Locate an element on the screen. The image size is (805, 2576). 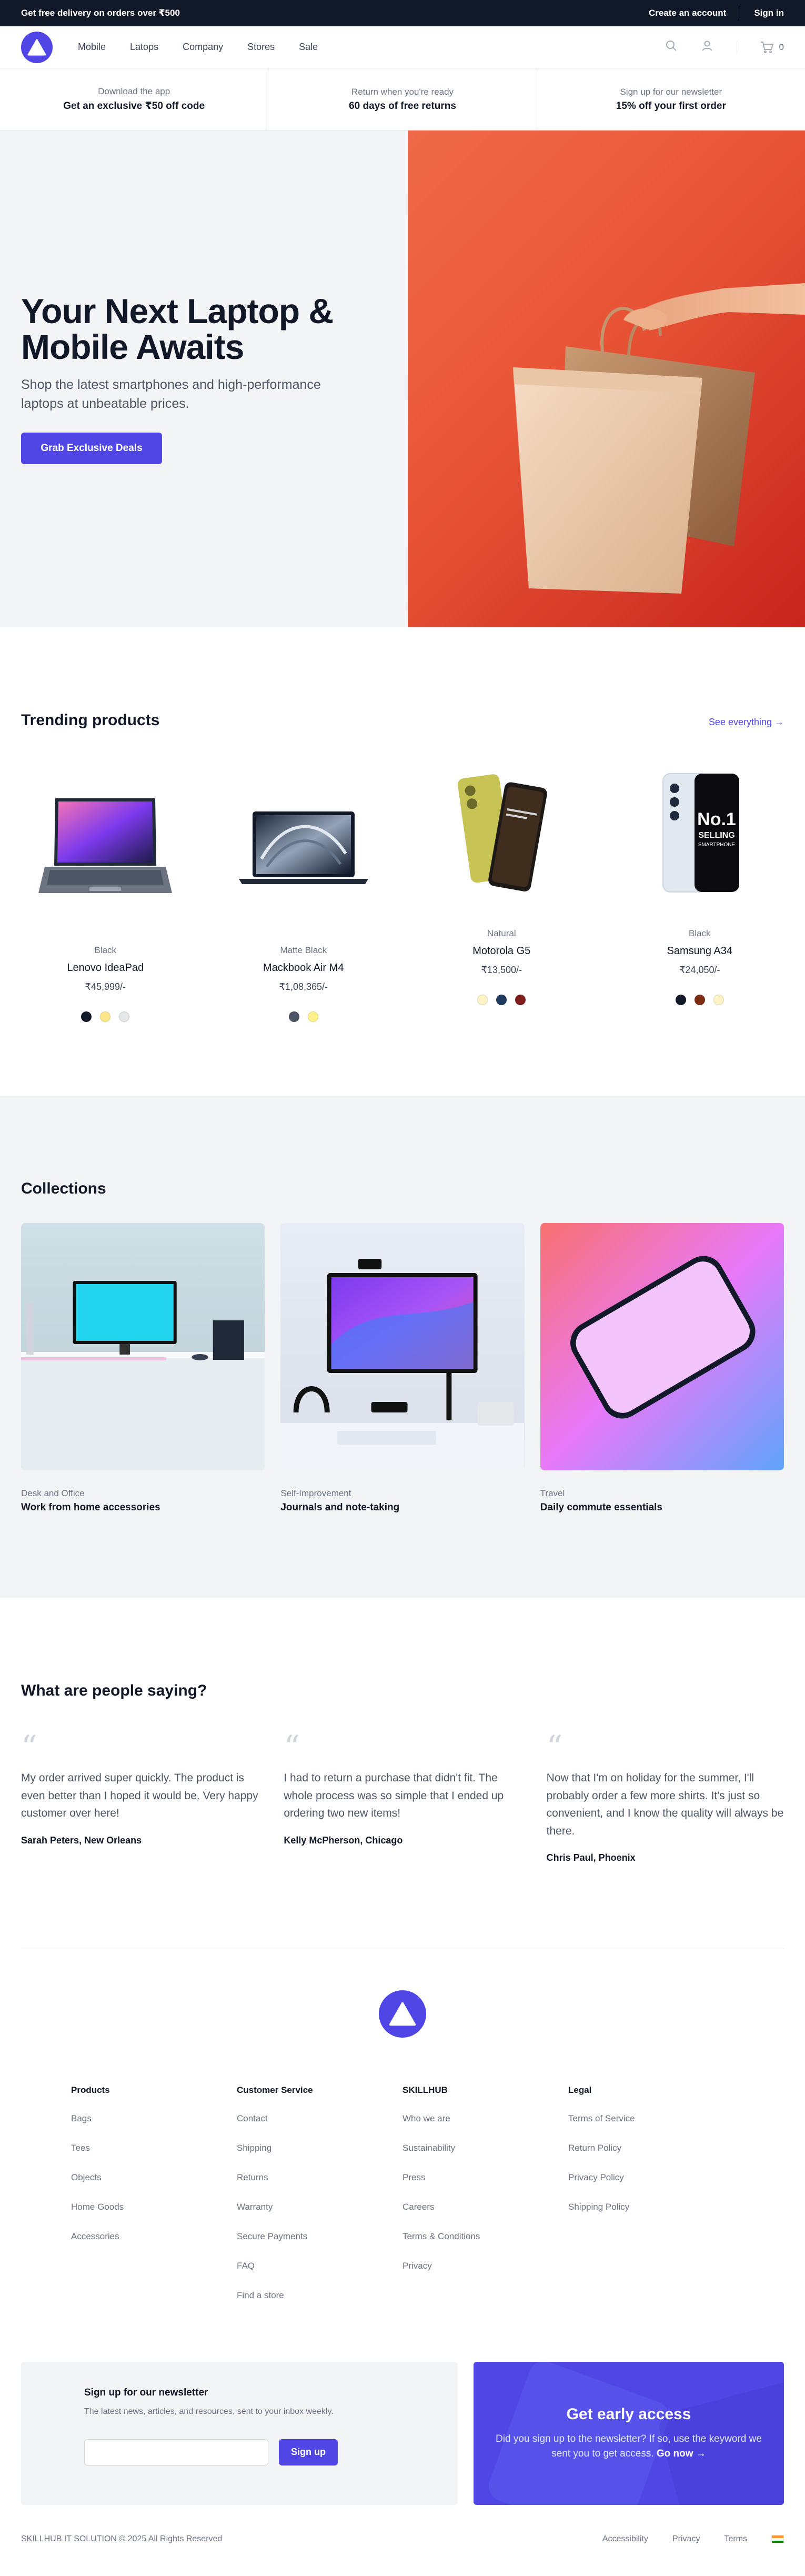
footer-link: Secure Payments is located at coordinates (320, 2236).